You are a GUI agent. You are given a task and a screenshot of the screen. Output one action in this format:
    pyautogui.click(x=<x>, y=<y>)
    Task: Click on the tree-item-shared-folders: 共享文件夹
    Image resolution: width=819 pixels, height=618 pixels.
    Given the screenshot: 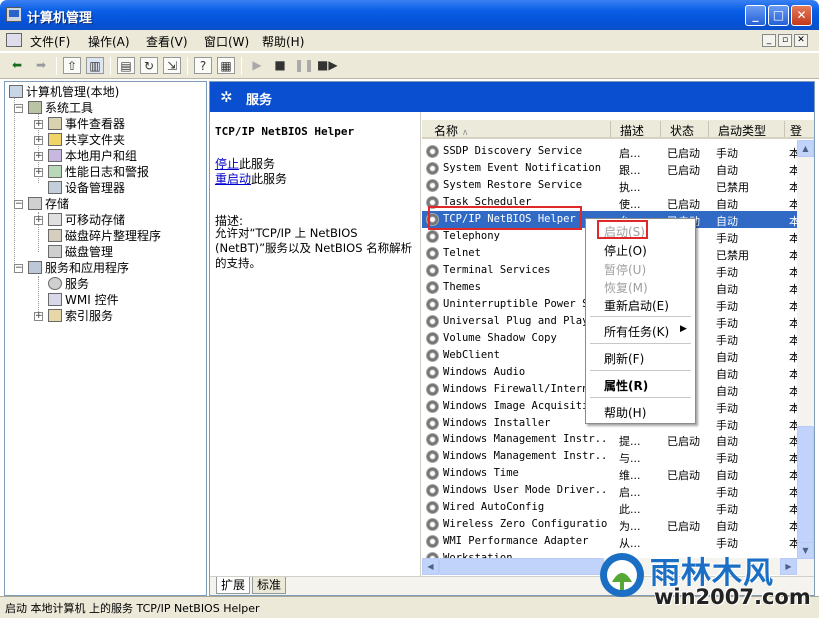 What is the action you would take?
    pyautogui.click(x=86, y=140)
    